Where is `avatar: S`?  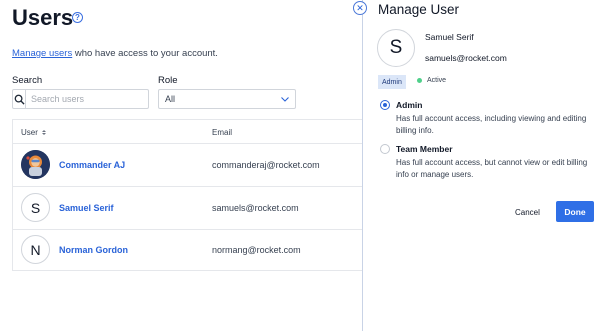
avatar: S is located at coordinates (35, 207).